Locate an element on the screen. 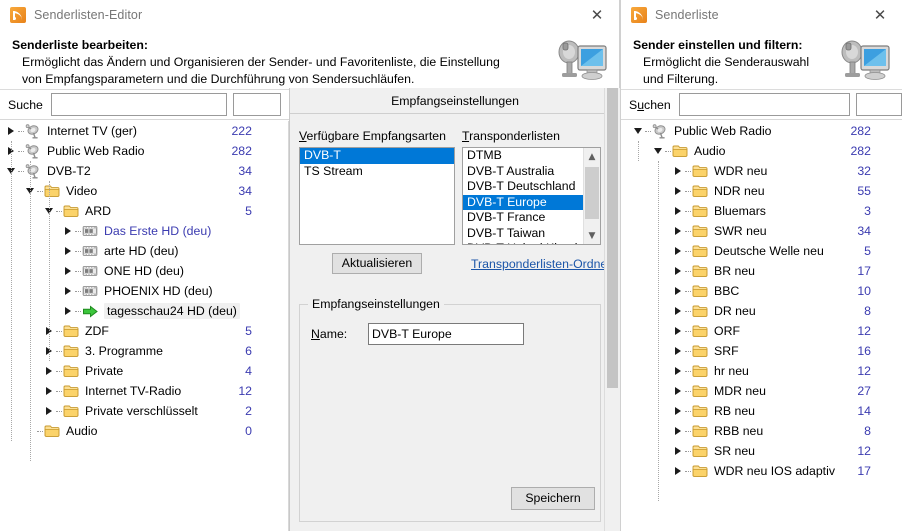 This screenshot has height=531, width=902. tree-row: ONE HD (deu) is located at coordinates (144, 271).